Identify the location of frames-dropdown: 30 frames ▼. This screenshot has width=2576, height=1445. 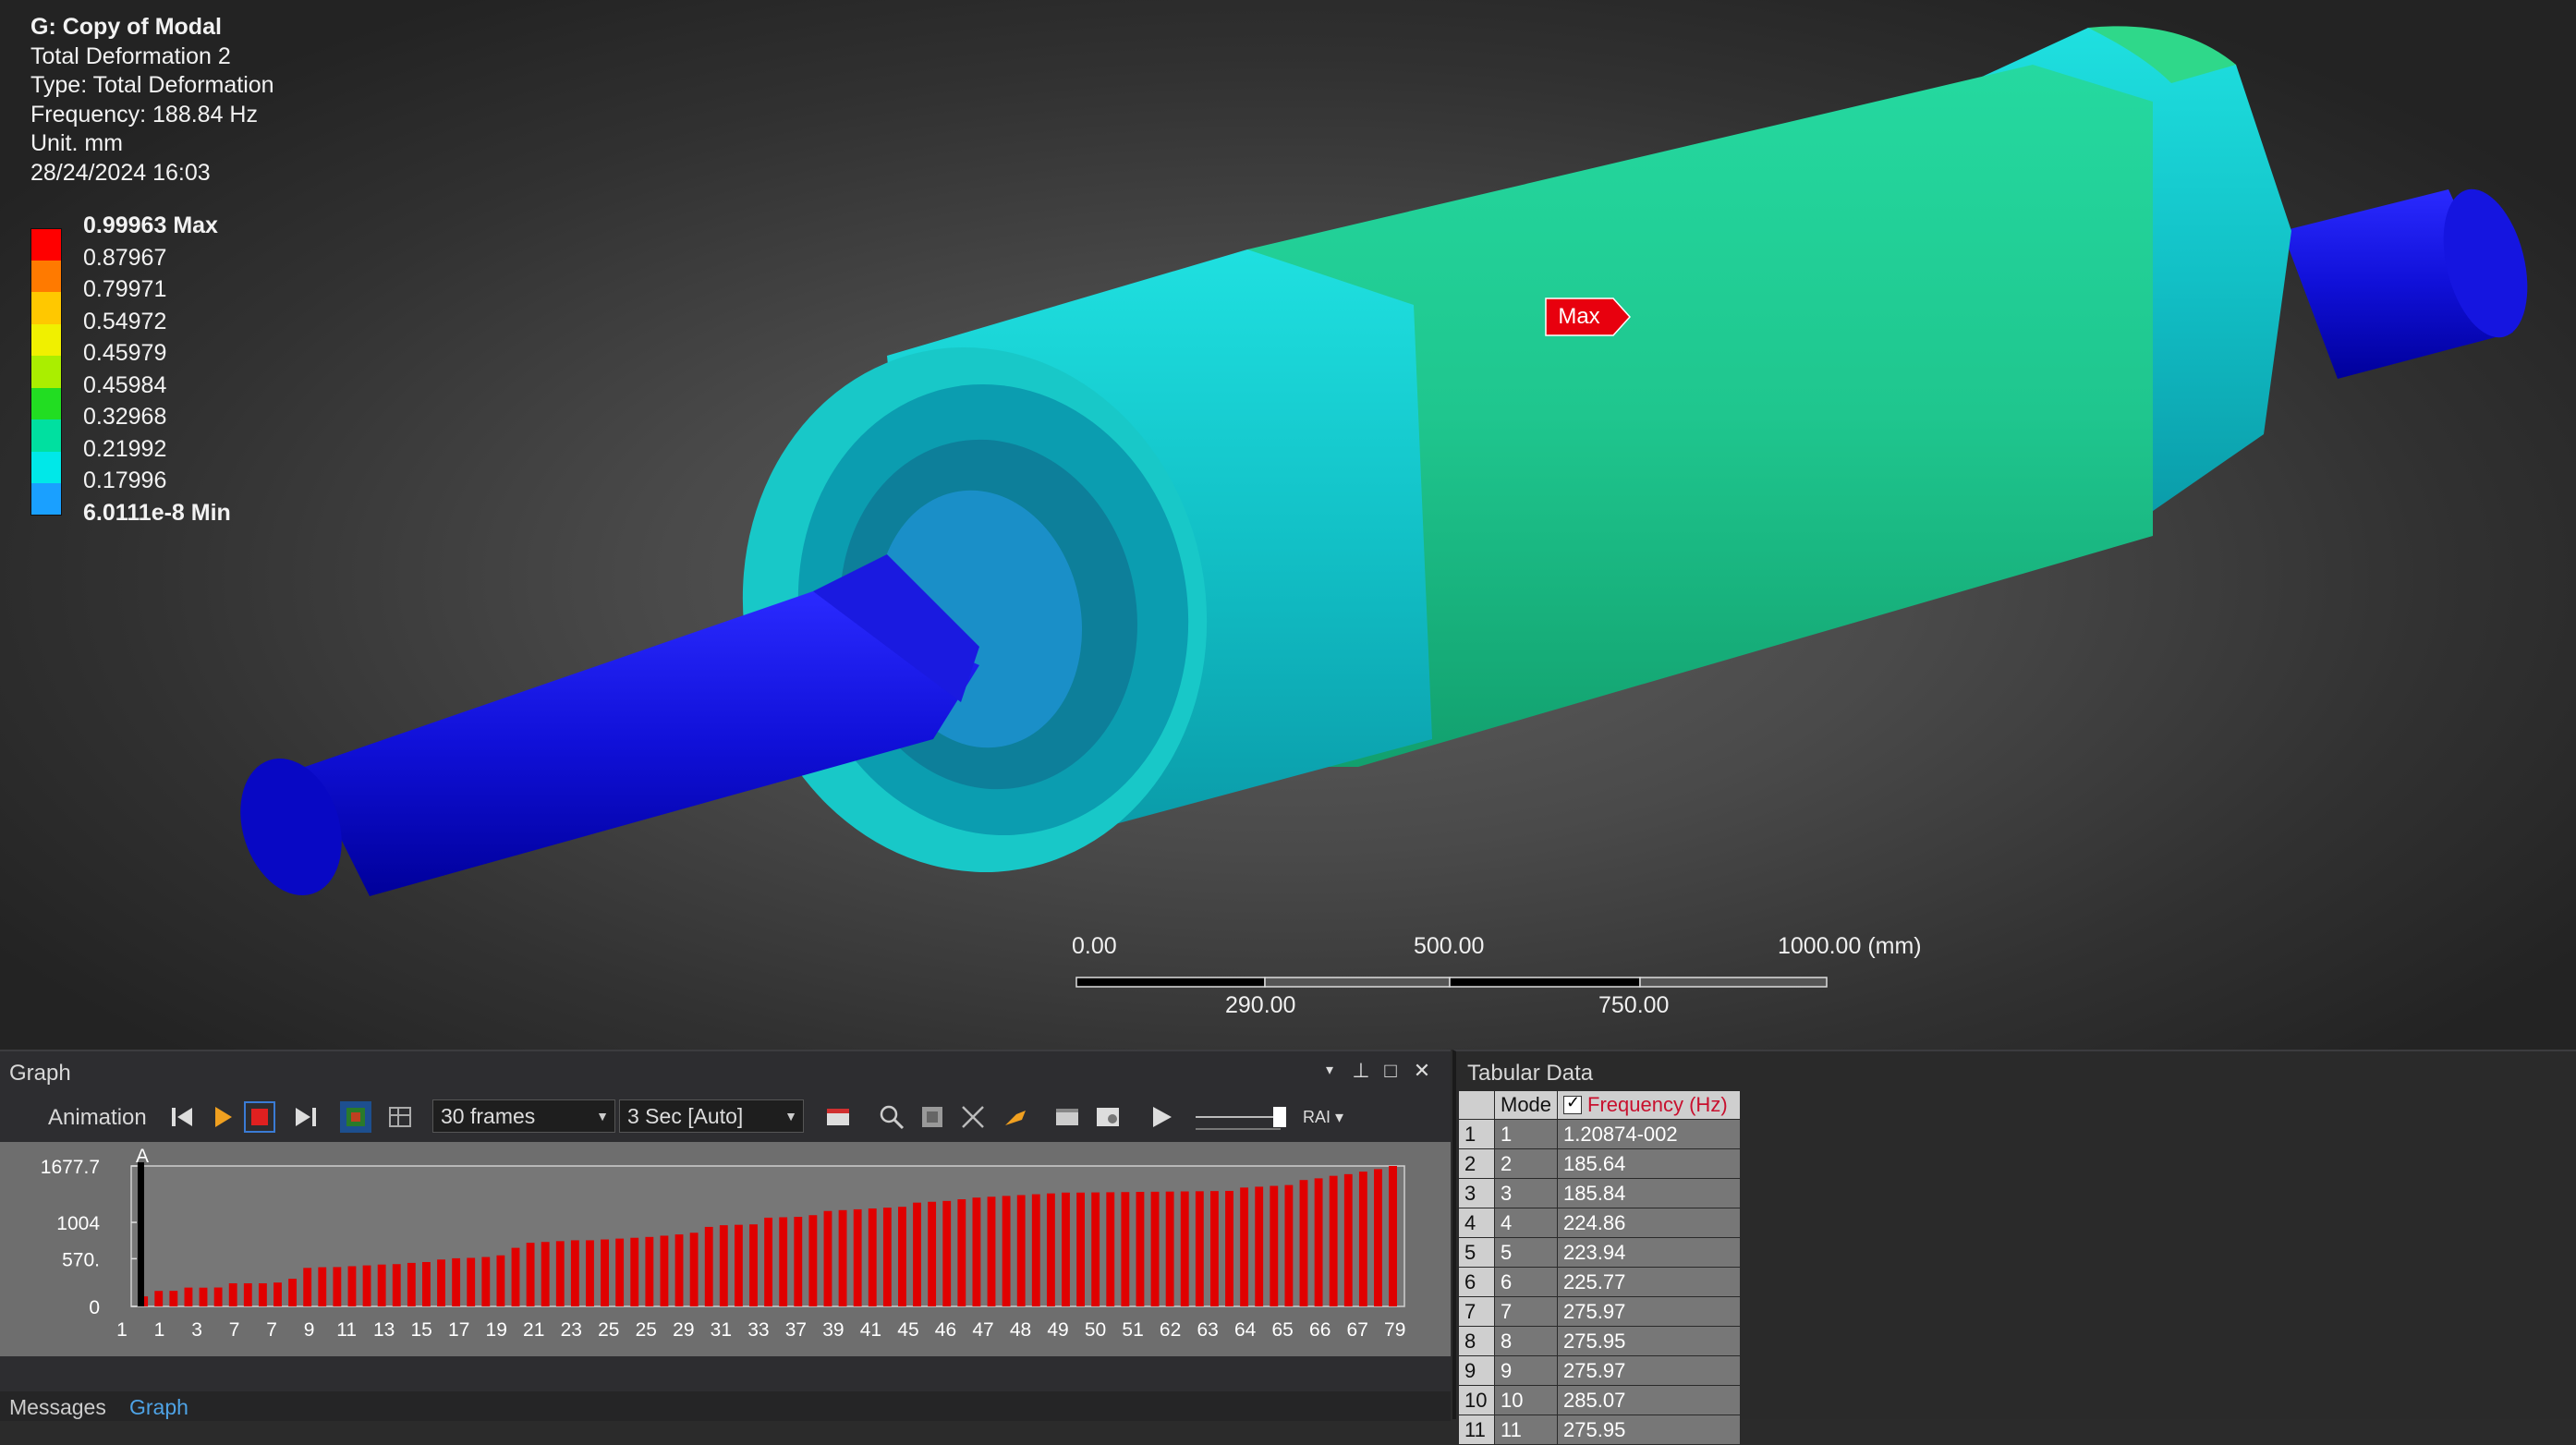
(523, 1116).